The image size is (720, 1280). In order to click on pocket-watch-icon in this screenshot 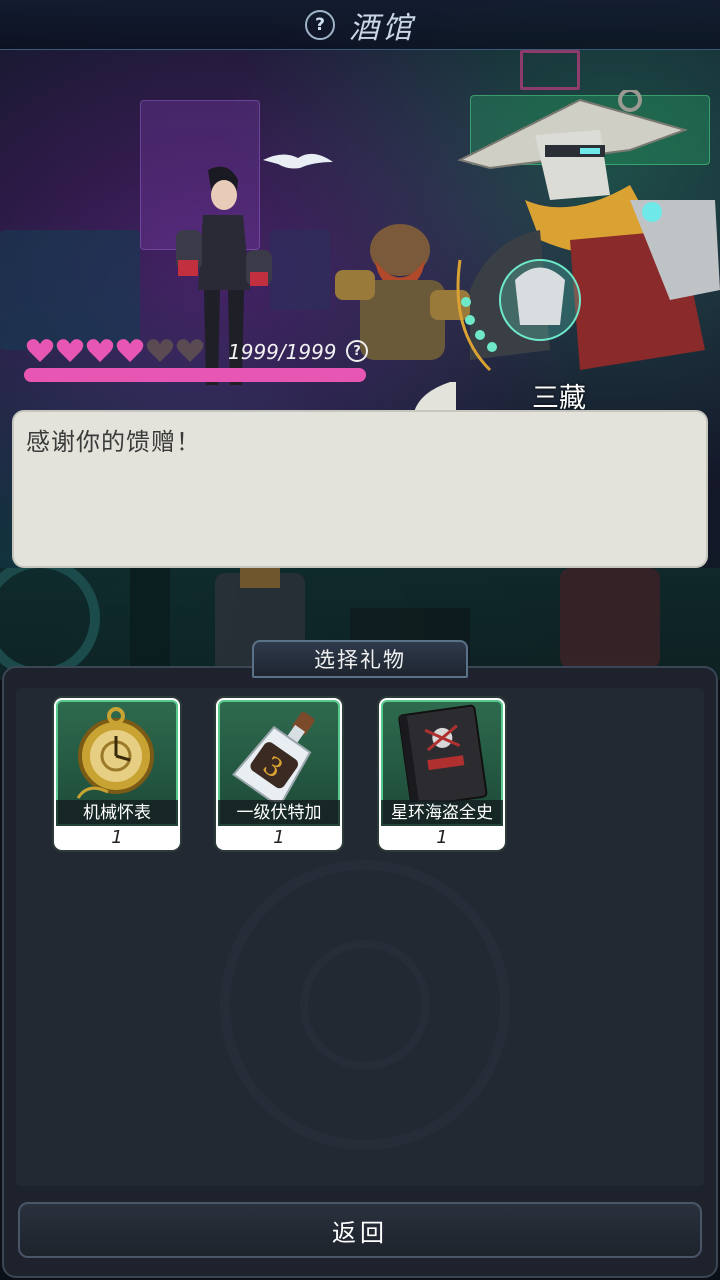, I will do `click(115, 753)`.